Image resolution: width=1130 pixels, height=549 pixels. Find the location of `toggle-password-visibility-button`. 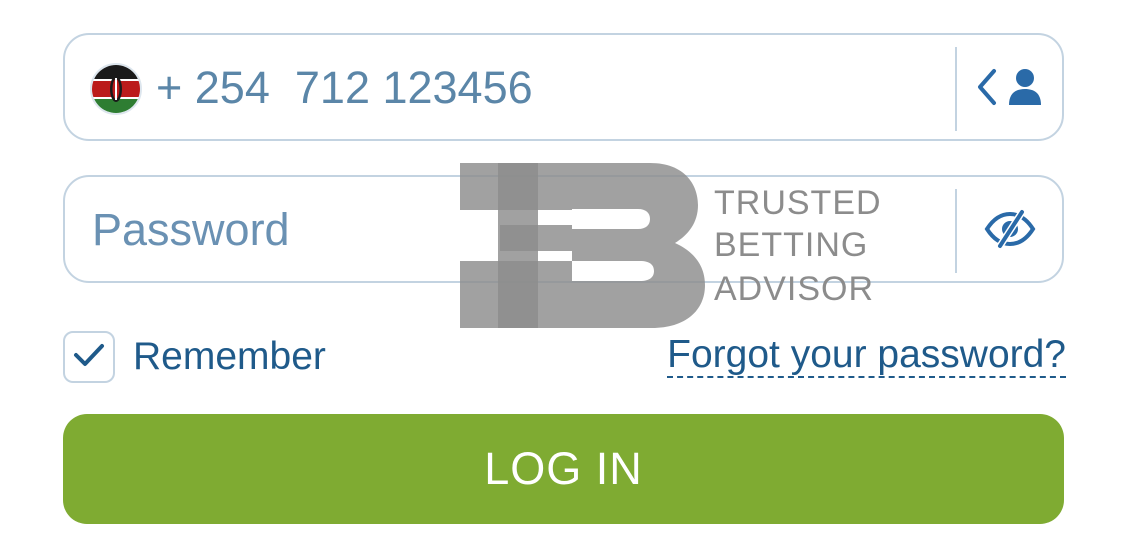

toggle-password-visibility-button is located at coordinates (1010, 231).